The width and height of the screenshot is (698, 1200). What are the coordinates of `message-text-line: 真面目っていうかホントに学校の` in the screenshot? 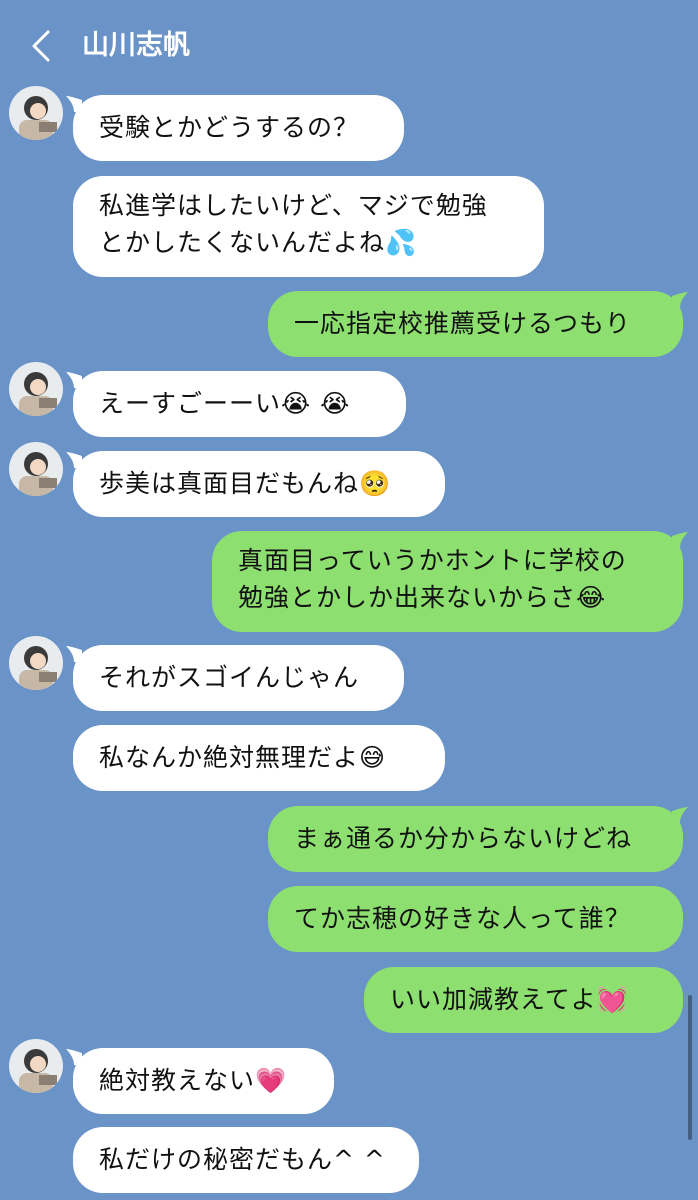 It's located at (432, 560).